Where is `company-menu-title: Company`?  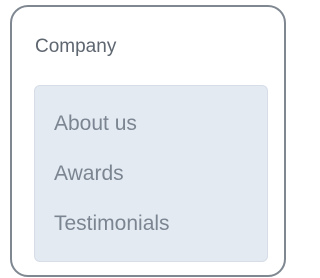
company-menu-title: Company is located at coordinates (75, 47).